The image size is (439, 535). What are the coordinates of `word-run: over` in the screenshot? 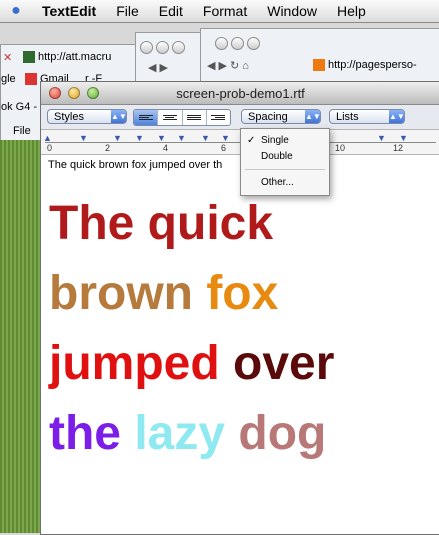 It's located at (284, 363).